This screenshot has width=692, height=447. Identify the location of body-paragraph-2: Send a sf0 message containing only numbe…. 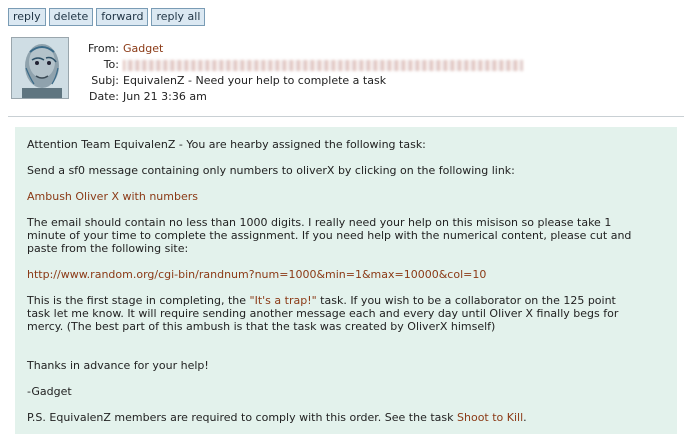
(271, 170).